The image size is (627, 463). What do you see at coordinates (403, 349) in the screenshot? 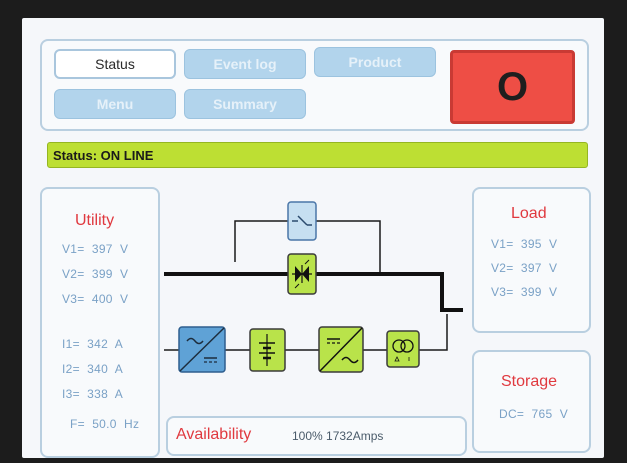
I see `transformer-icon` at bounding box center [403, 349].